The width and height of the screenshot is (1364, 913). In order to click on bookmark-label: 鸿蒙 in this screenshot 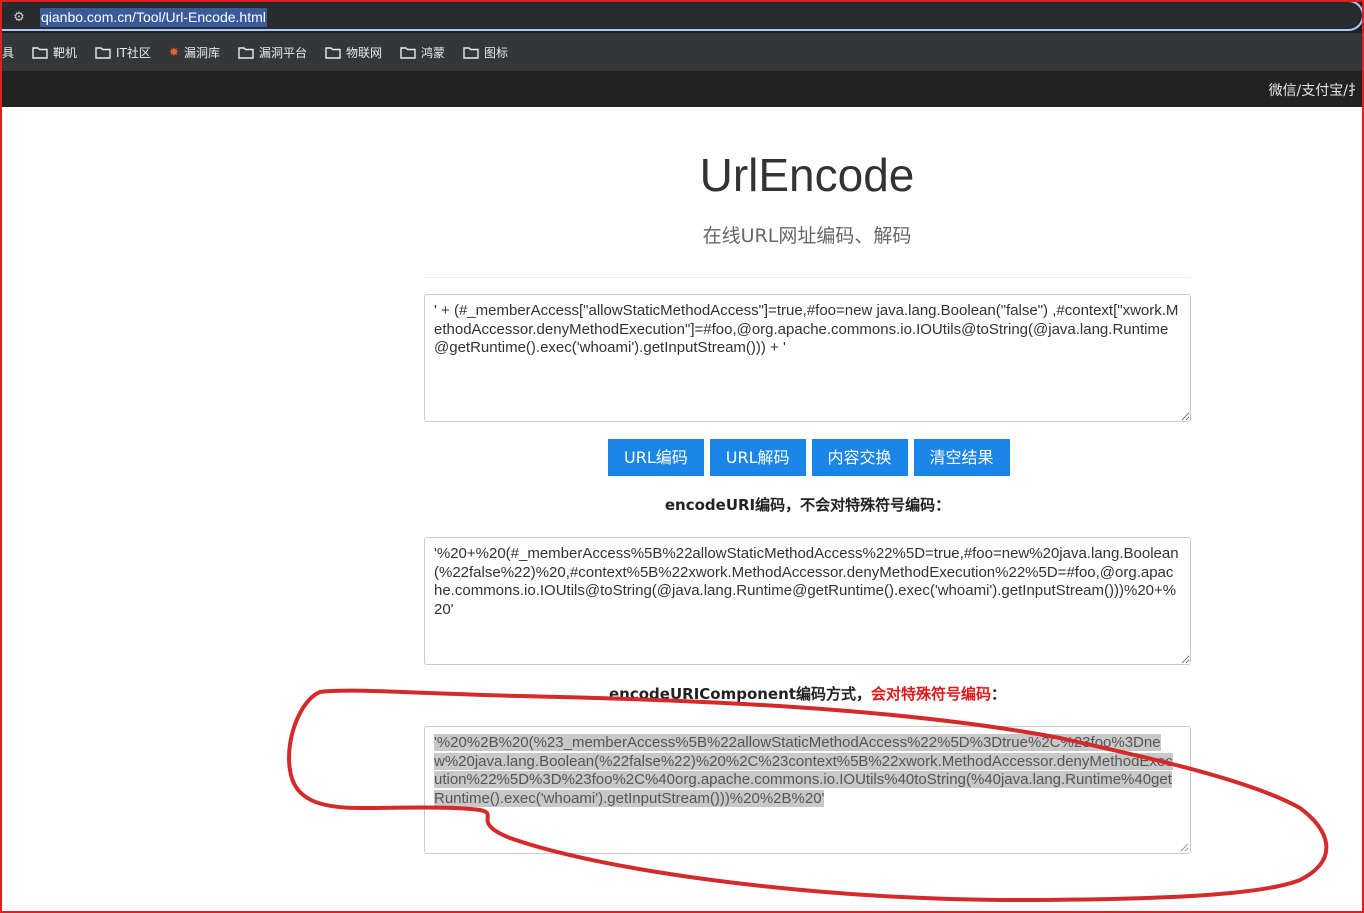, I will do `click(433, 52)`.